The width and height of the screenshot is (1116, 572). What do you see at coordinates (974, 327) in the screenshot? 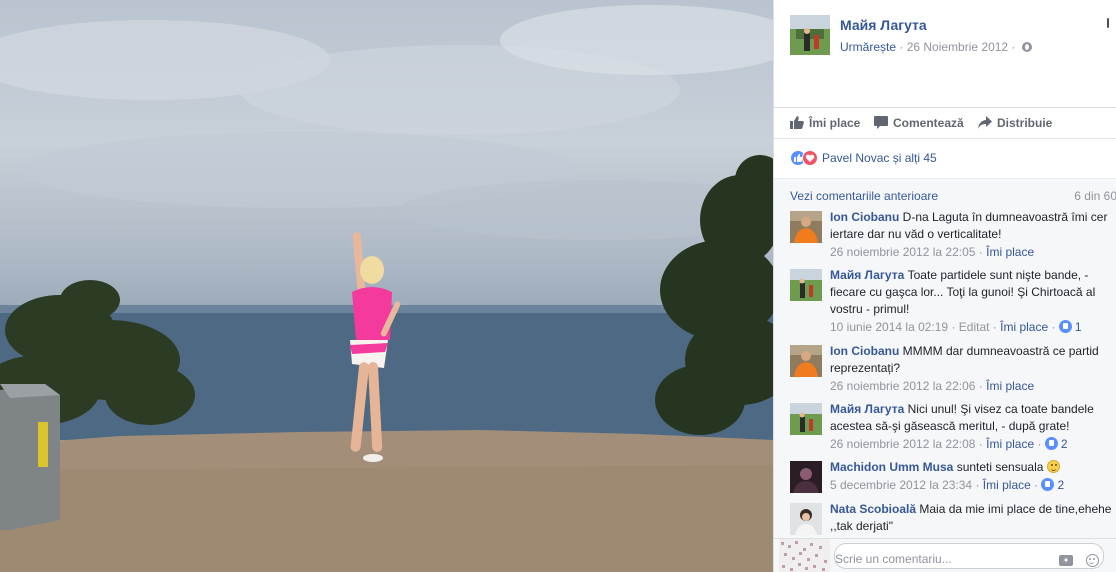
I see `comment-edited: Editat` at bounding box center [974, 327].